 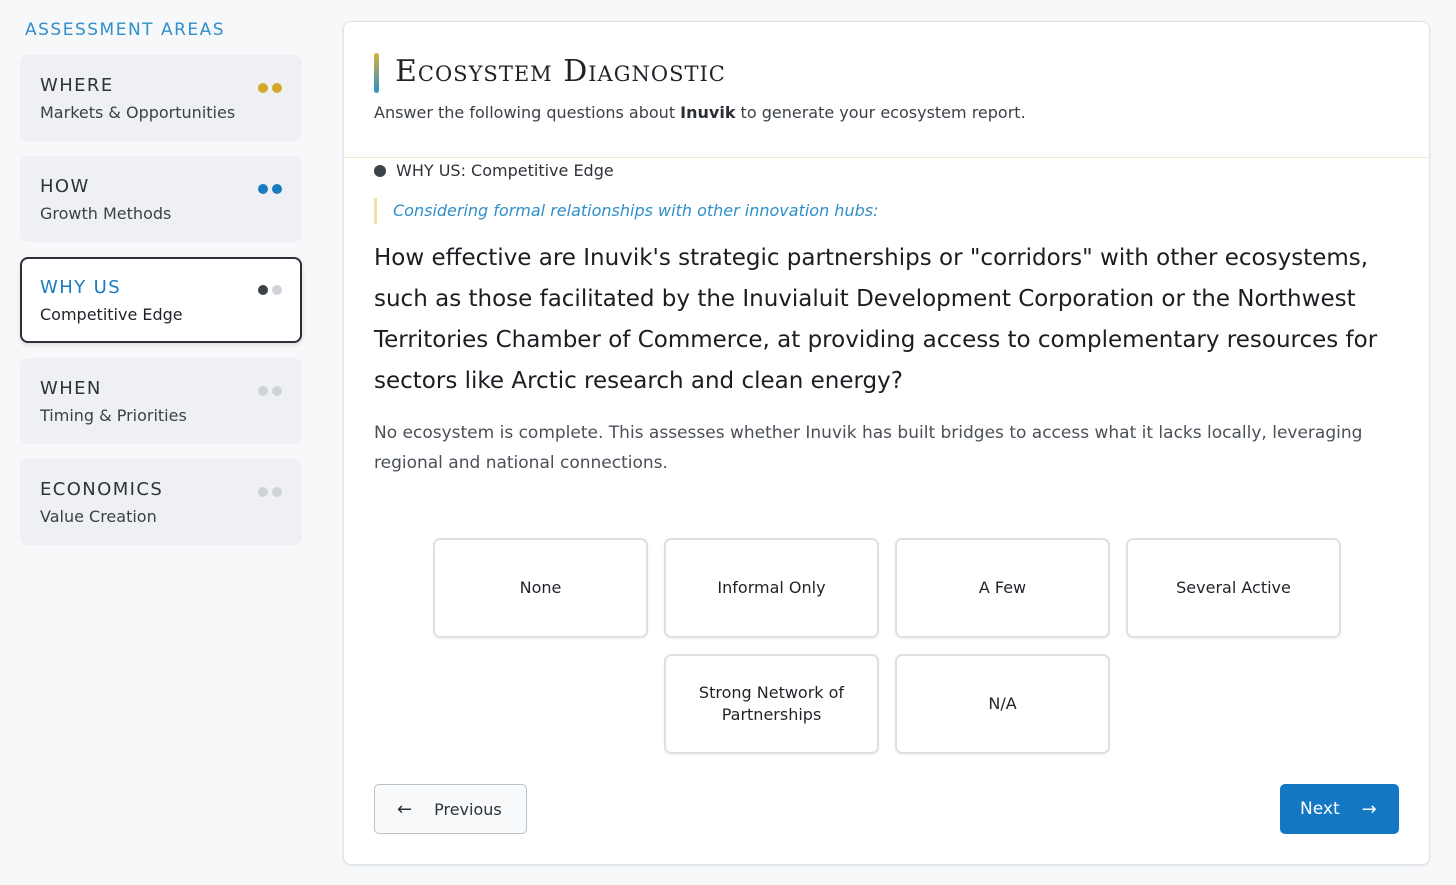 I want to click on area-name: HOW, so click(x=65, y=186).